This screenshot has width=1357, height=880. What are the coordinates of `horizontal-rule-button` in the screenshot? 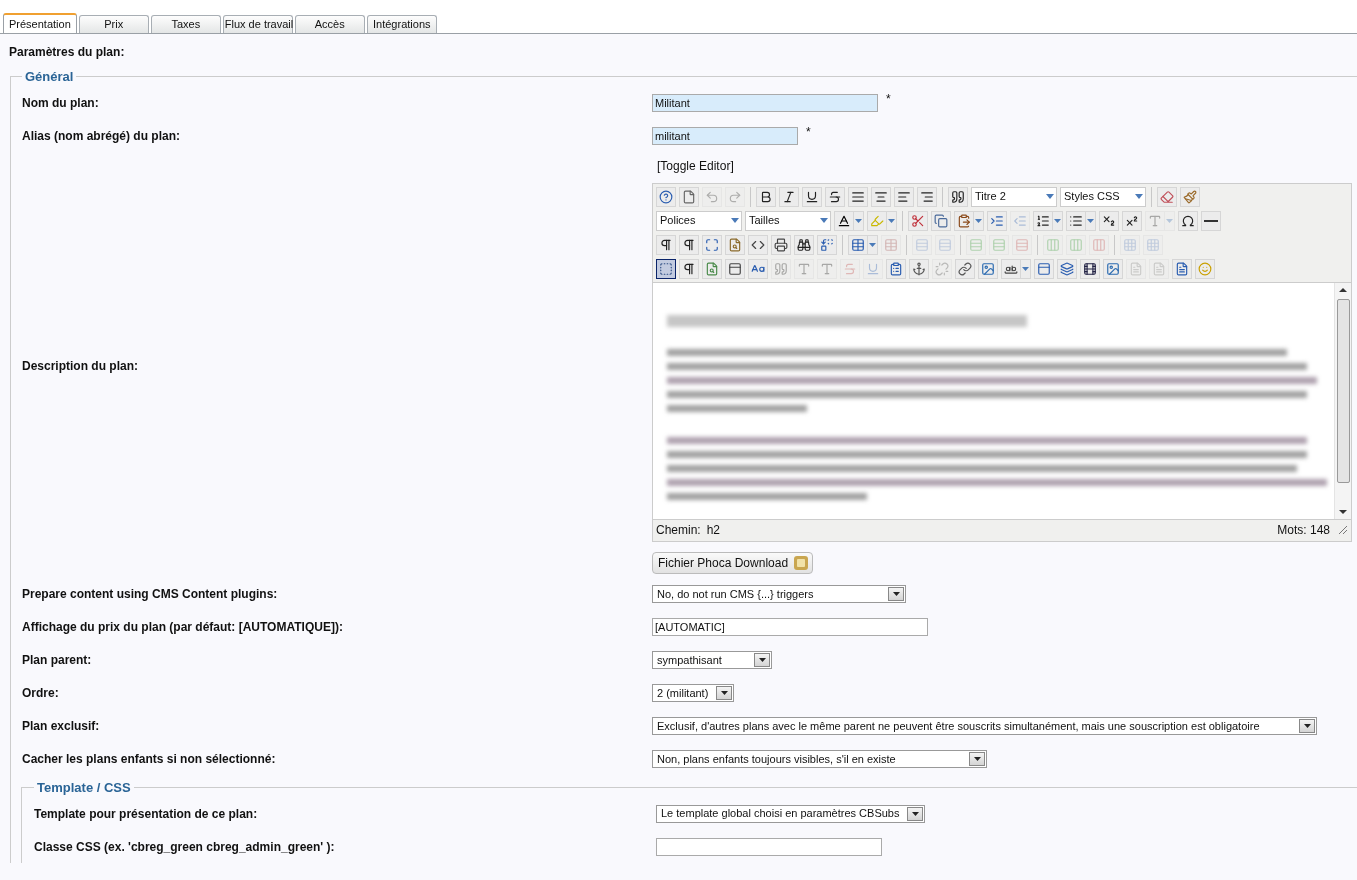 It's located at (1211, 220).